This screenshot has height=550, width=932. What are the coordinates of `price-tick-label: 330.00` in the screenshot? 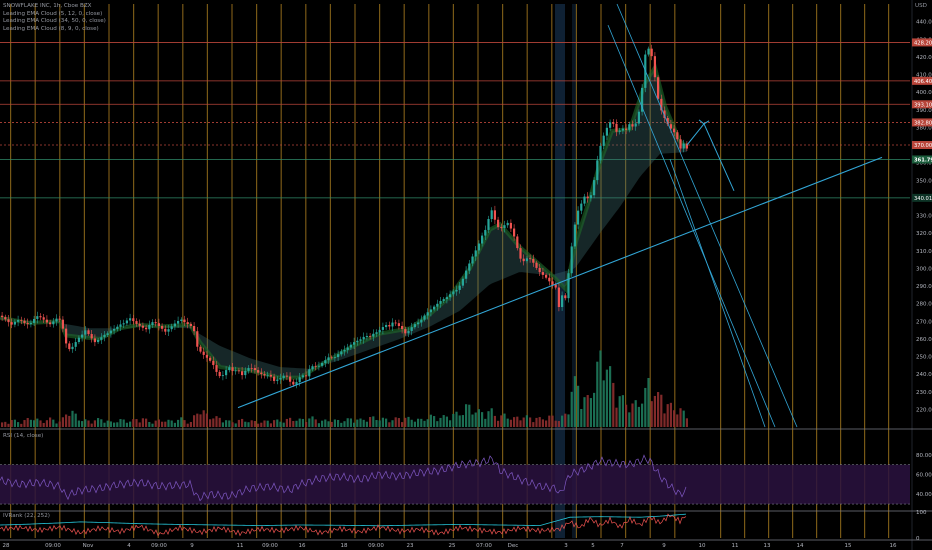 It's located at (924, 217).